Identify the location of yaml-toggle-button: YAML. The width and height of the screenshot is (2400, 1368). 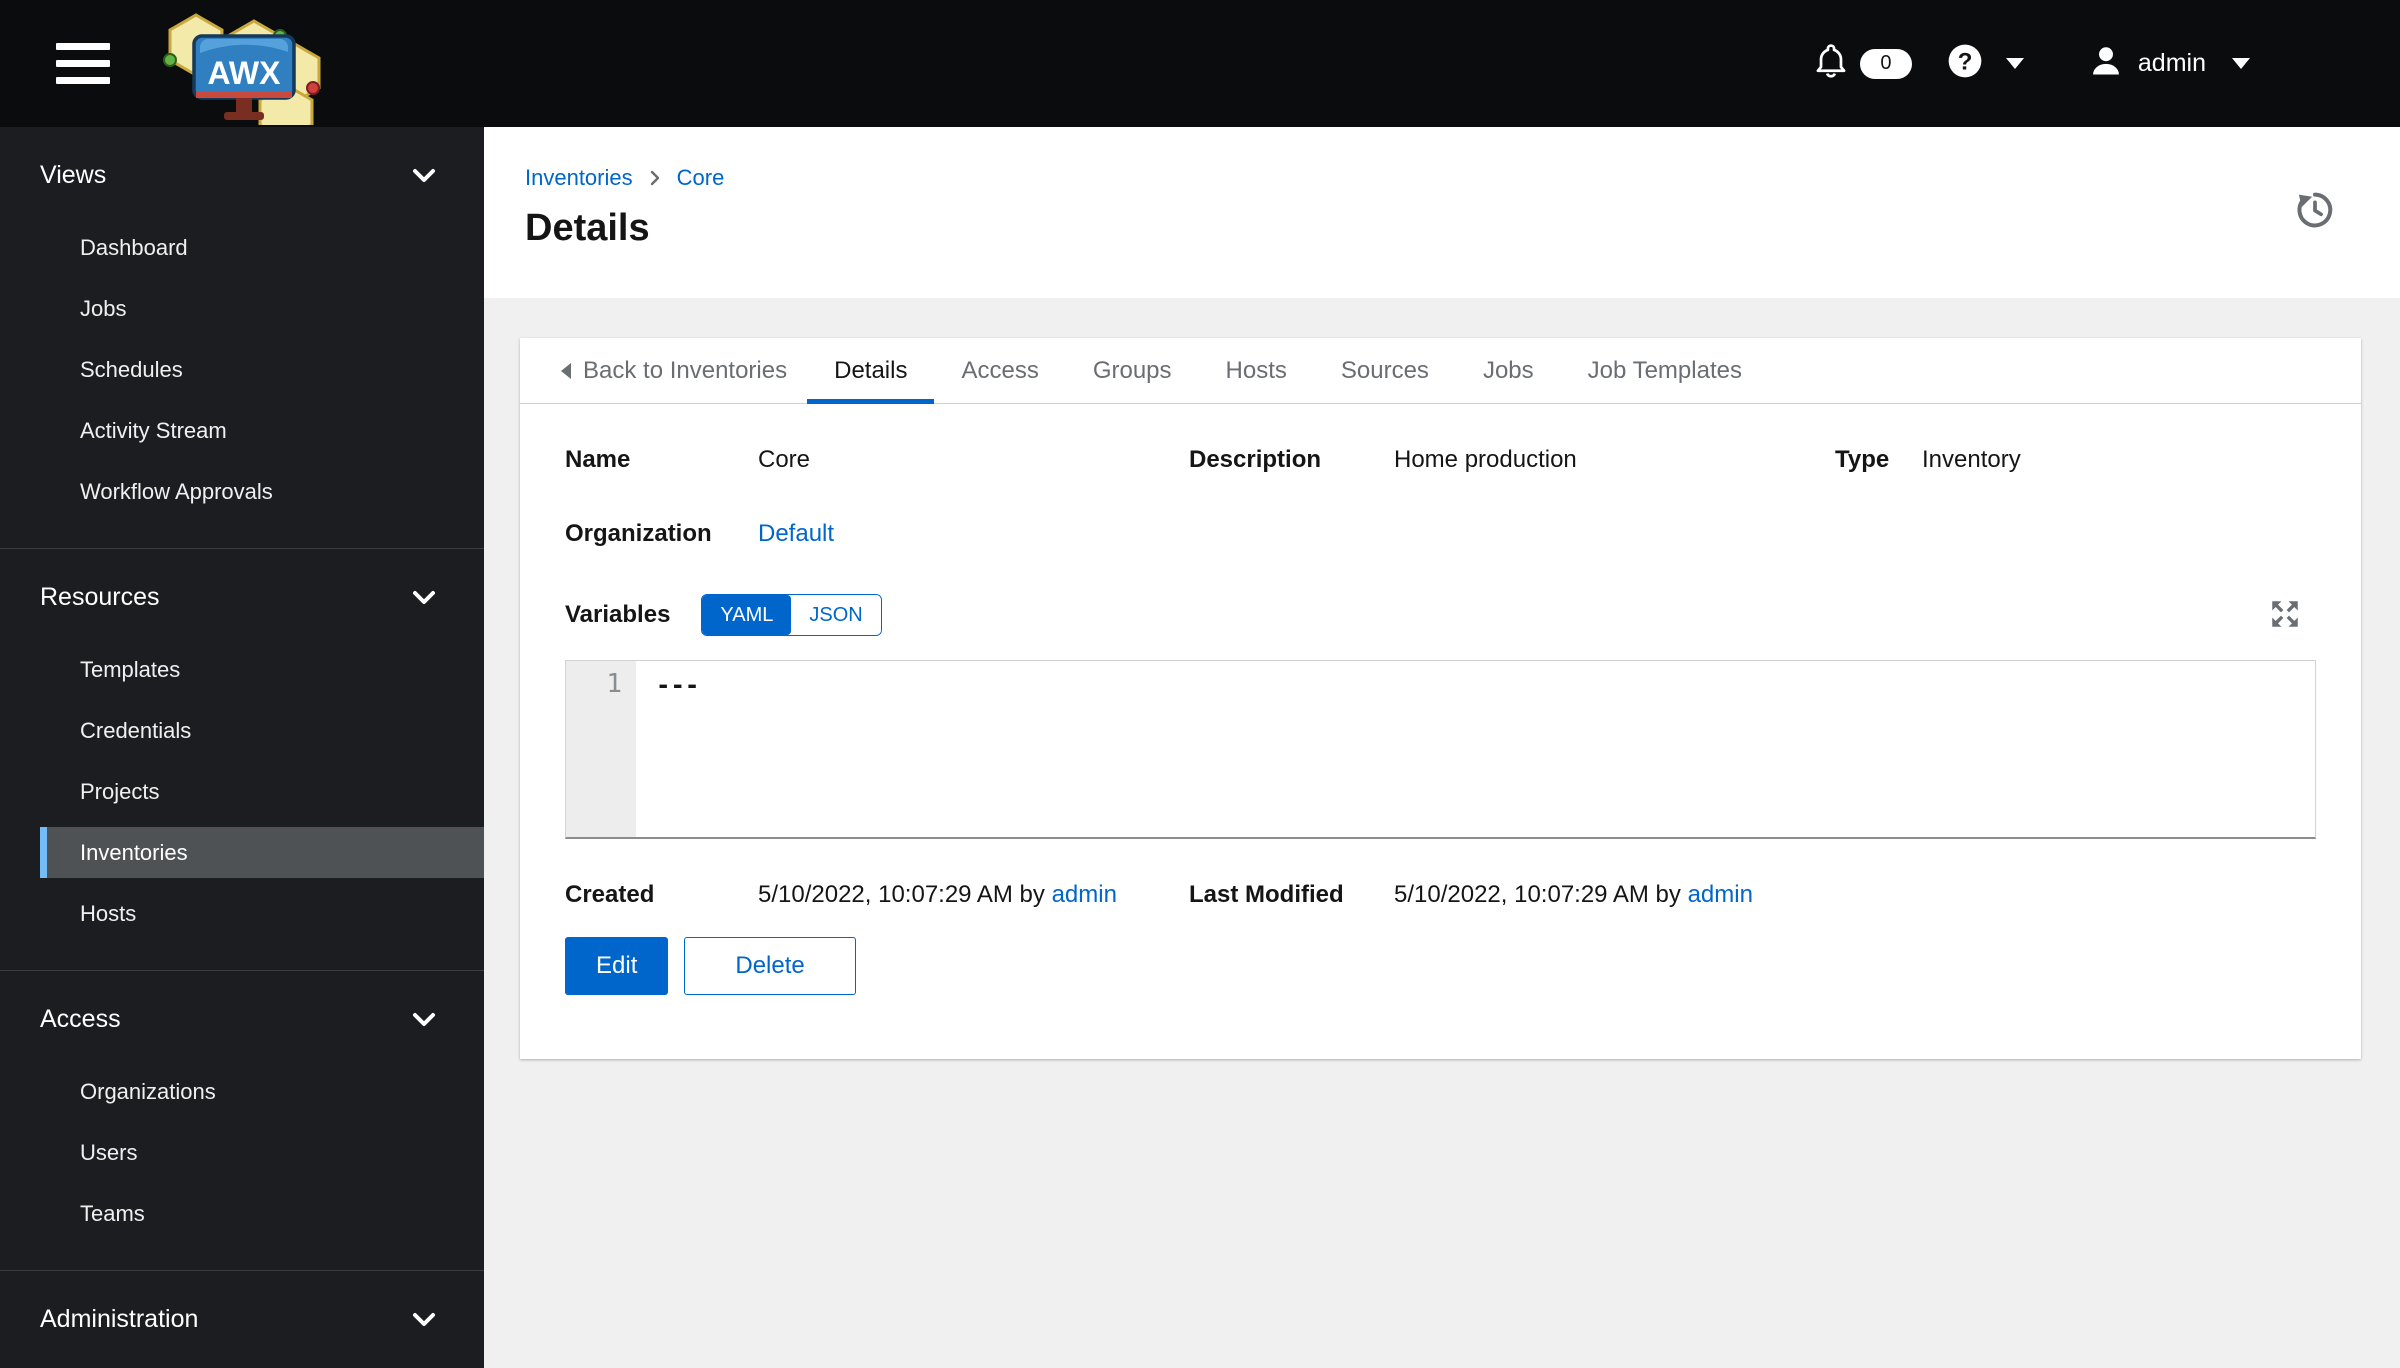
(747, 615).